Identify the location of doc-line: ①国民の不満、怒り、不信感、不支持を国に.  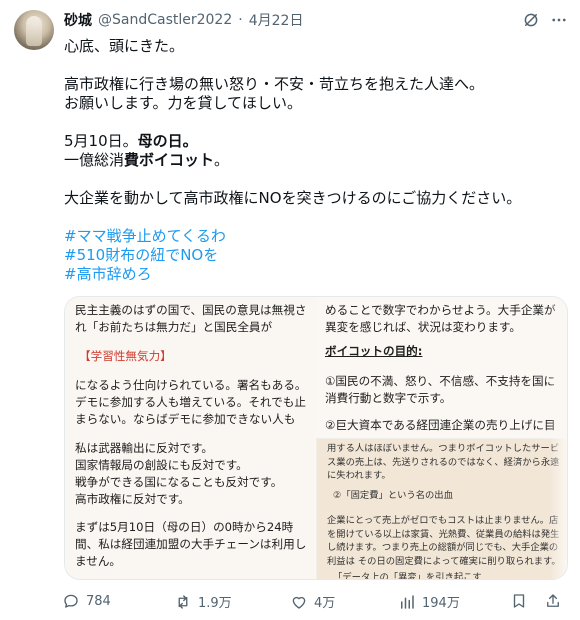
(440, 381).